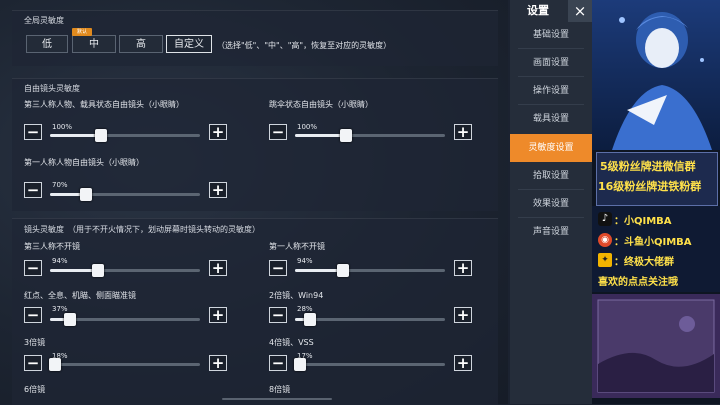 This screenshot has width=720, height=405. What do you see at coordinates (52, 88) in the screenshot?
I see `section-title-free-camera: 自由镜头灵敏度` at bounding box center [52, 88].